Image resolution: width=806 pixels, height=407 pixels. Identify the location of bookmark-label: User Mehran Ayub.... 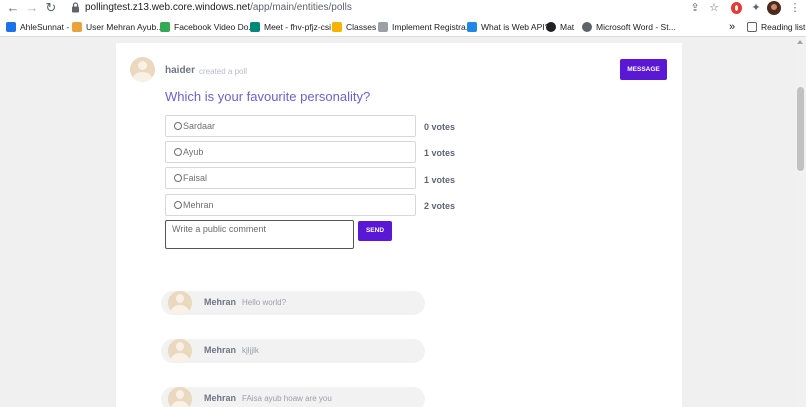
(125, 27).